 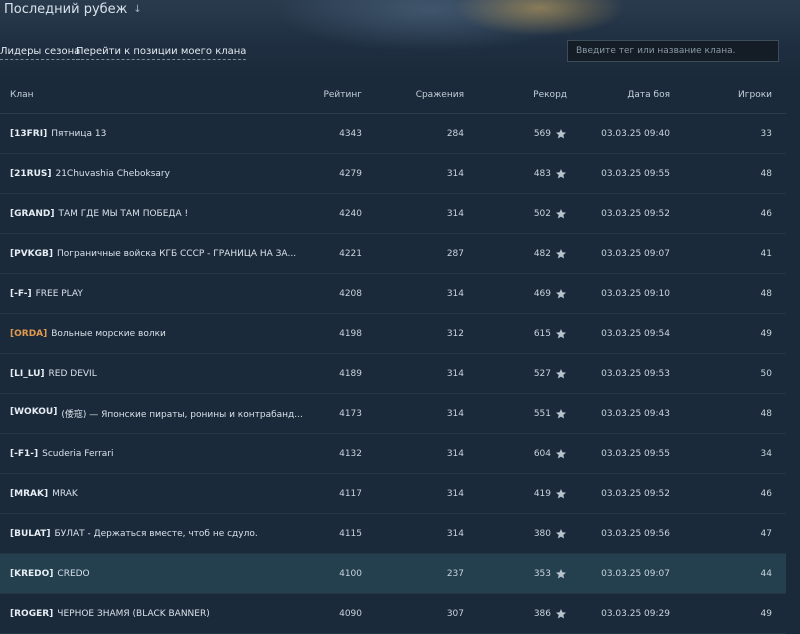 I want to click on clan-name: БУЛАТ - Держаться вместе, чтоб не сдуло., so click(x=156, y=533).